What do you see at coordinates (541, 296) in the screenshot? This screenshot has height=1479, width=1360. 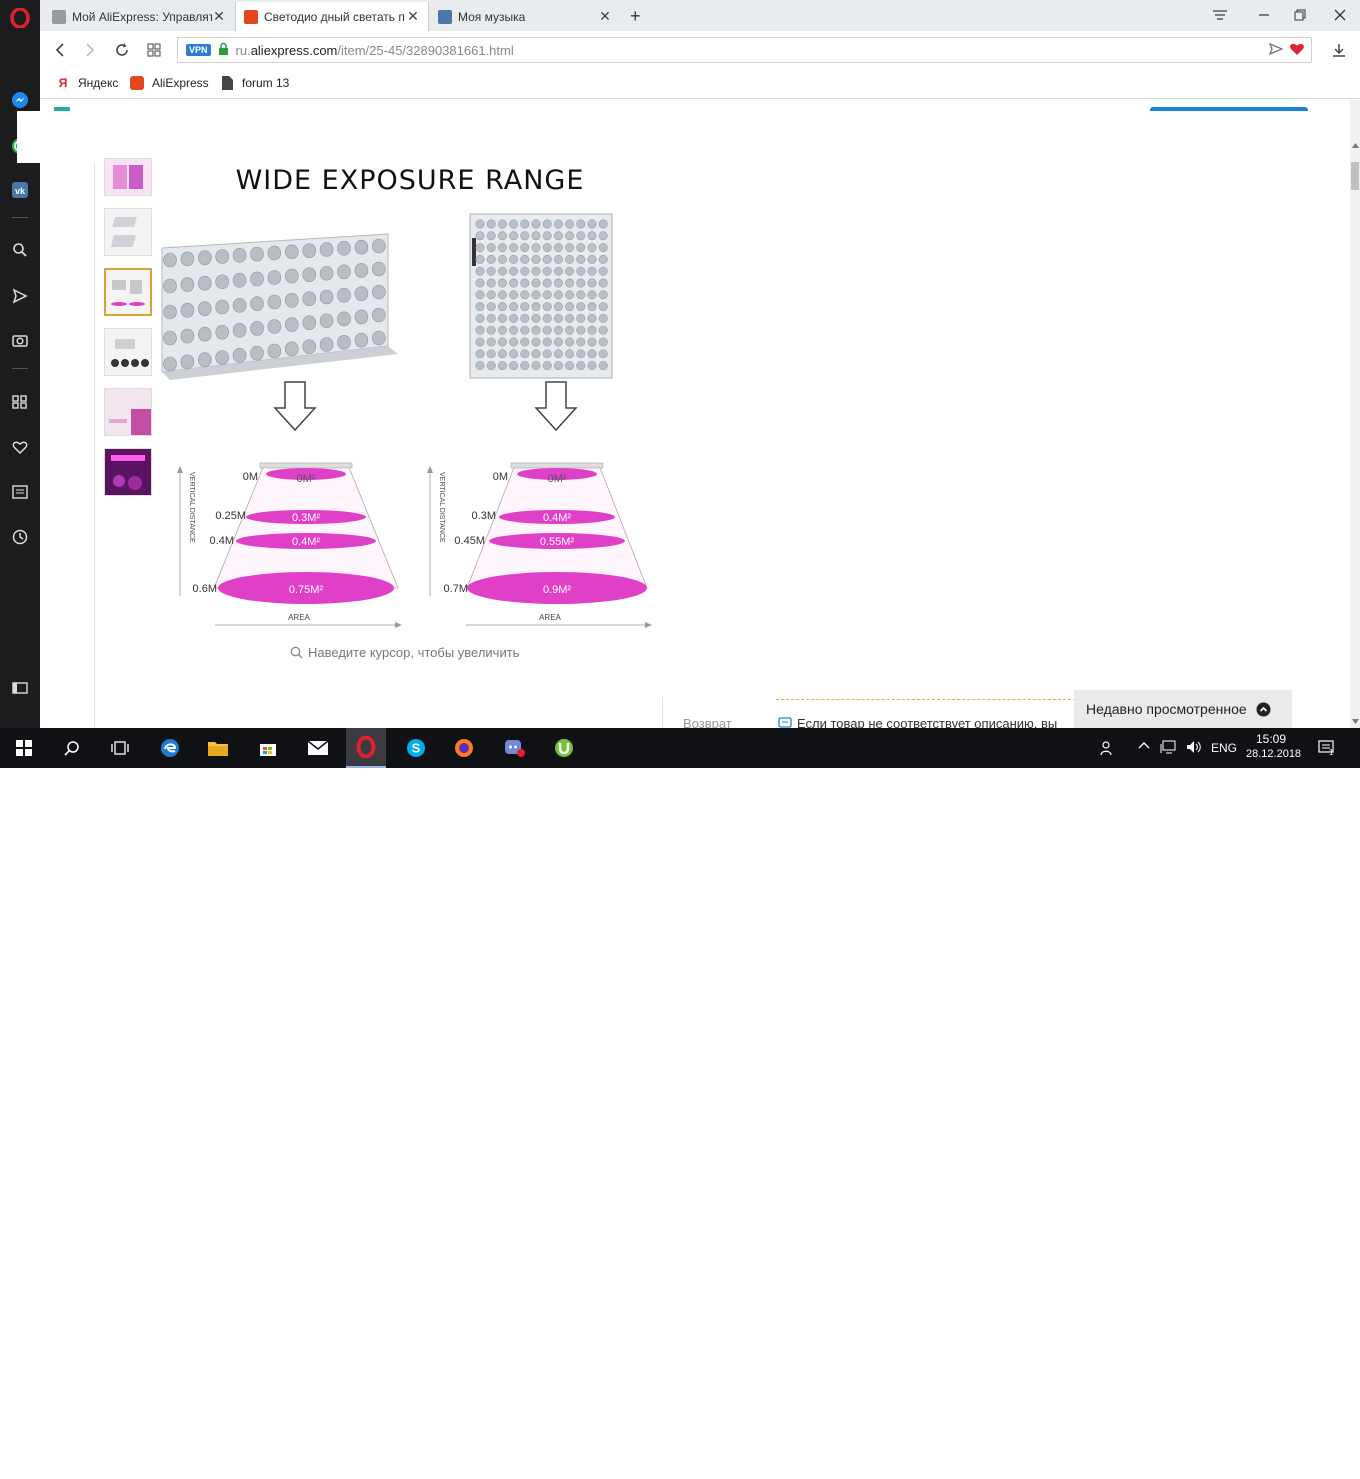 I see `right-lamp-graphic` at bounding box center [541, 296].